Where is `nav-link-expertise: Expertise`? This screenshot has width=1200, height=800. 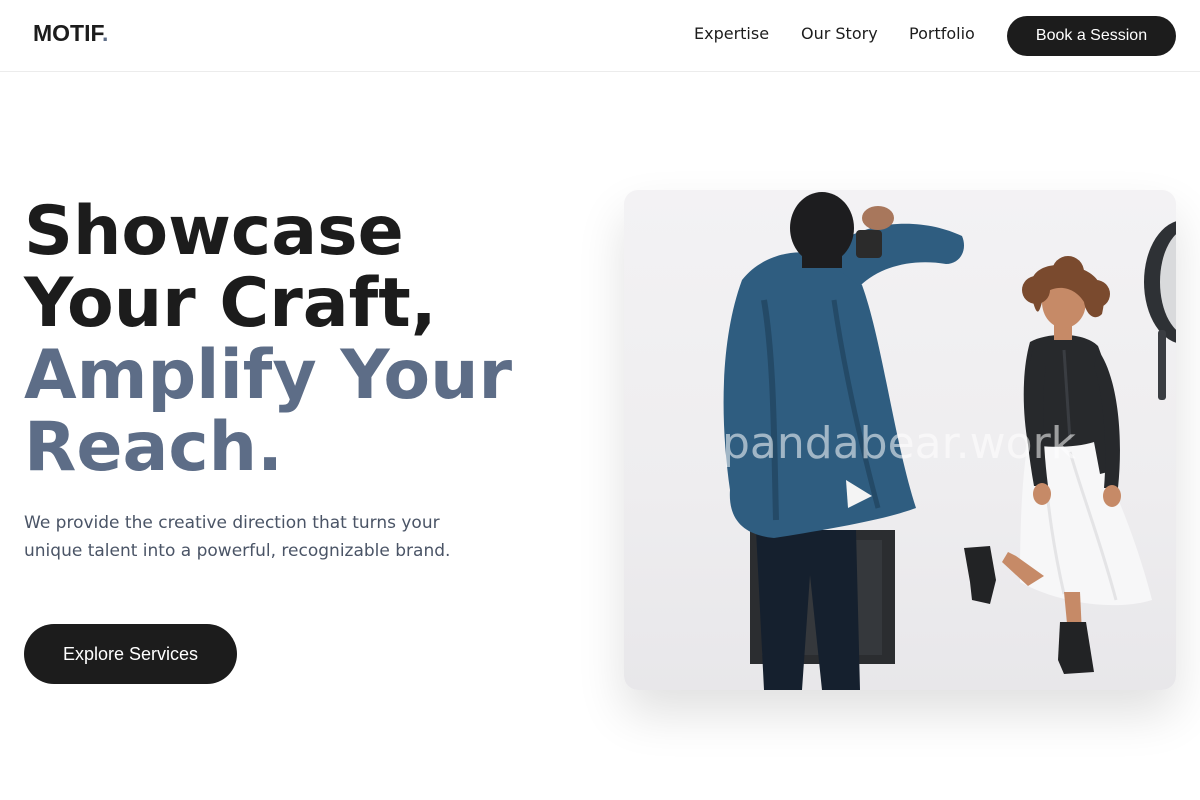 nav-link-expertise: Expertise is located at coordinates (731, 33).